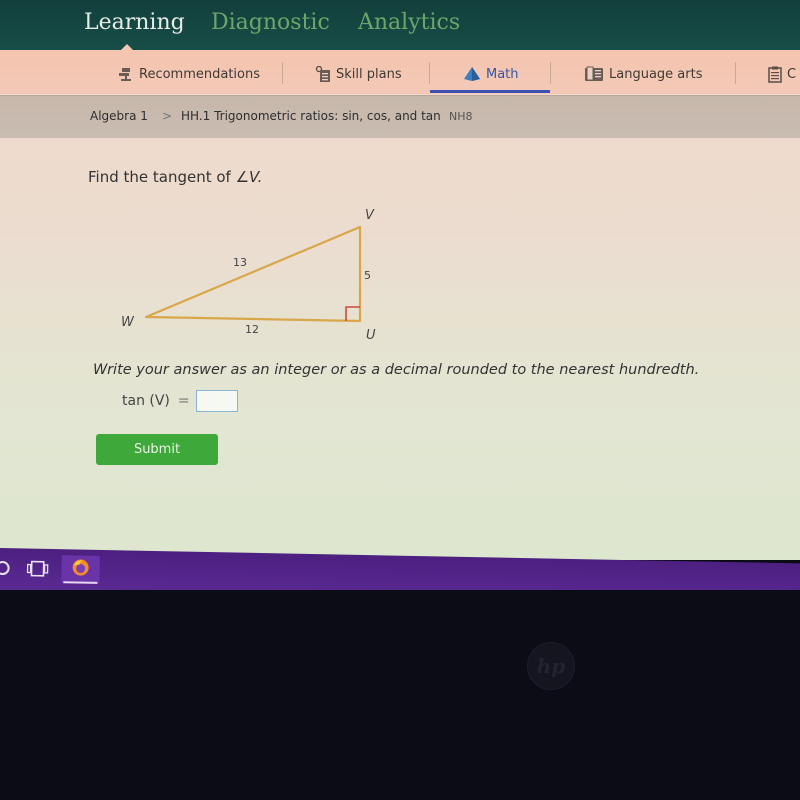  Describe the element at coordinates (183, 401) in the screenshot. I see `equals-sign: =` at that location.